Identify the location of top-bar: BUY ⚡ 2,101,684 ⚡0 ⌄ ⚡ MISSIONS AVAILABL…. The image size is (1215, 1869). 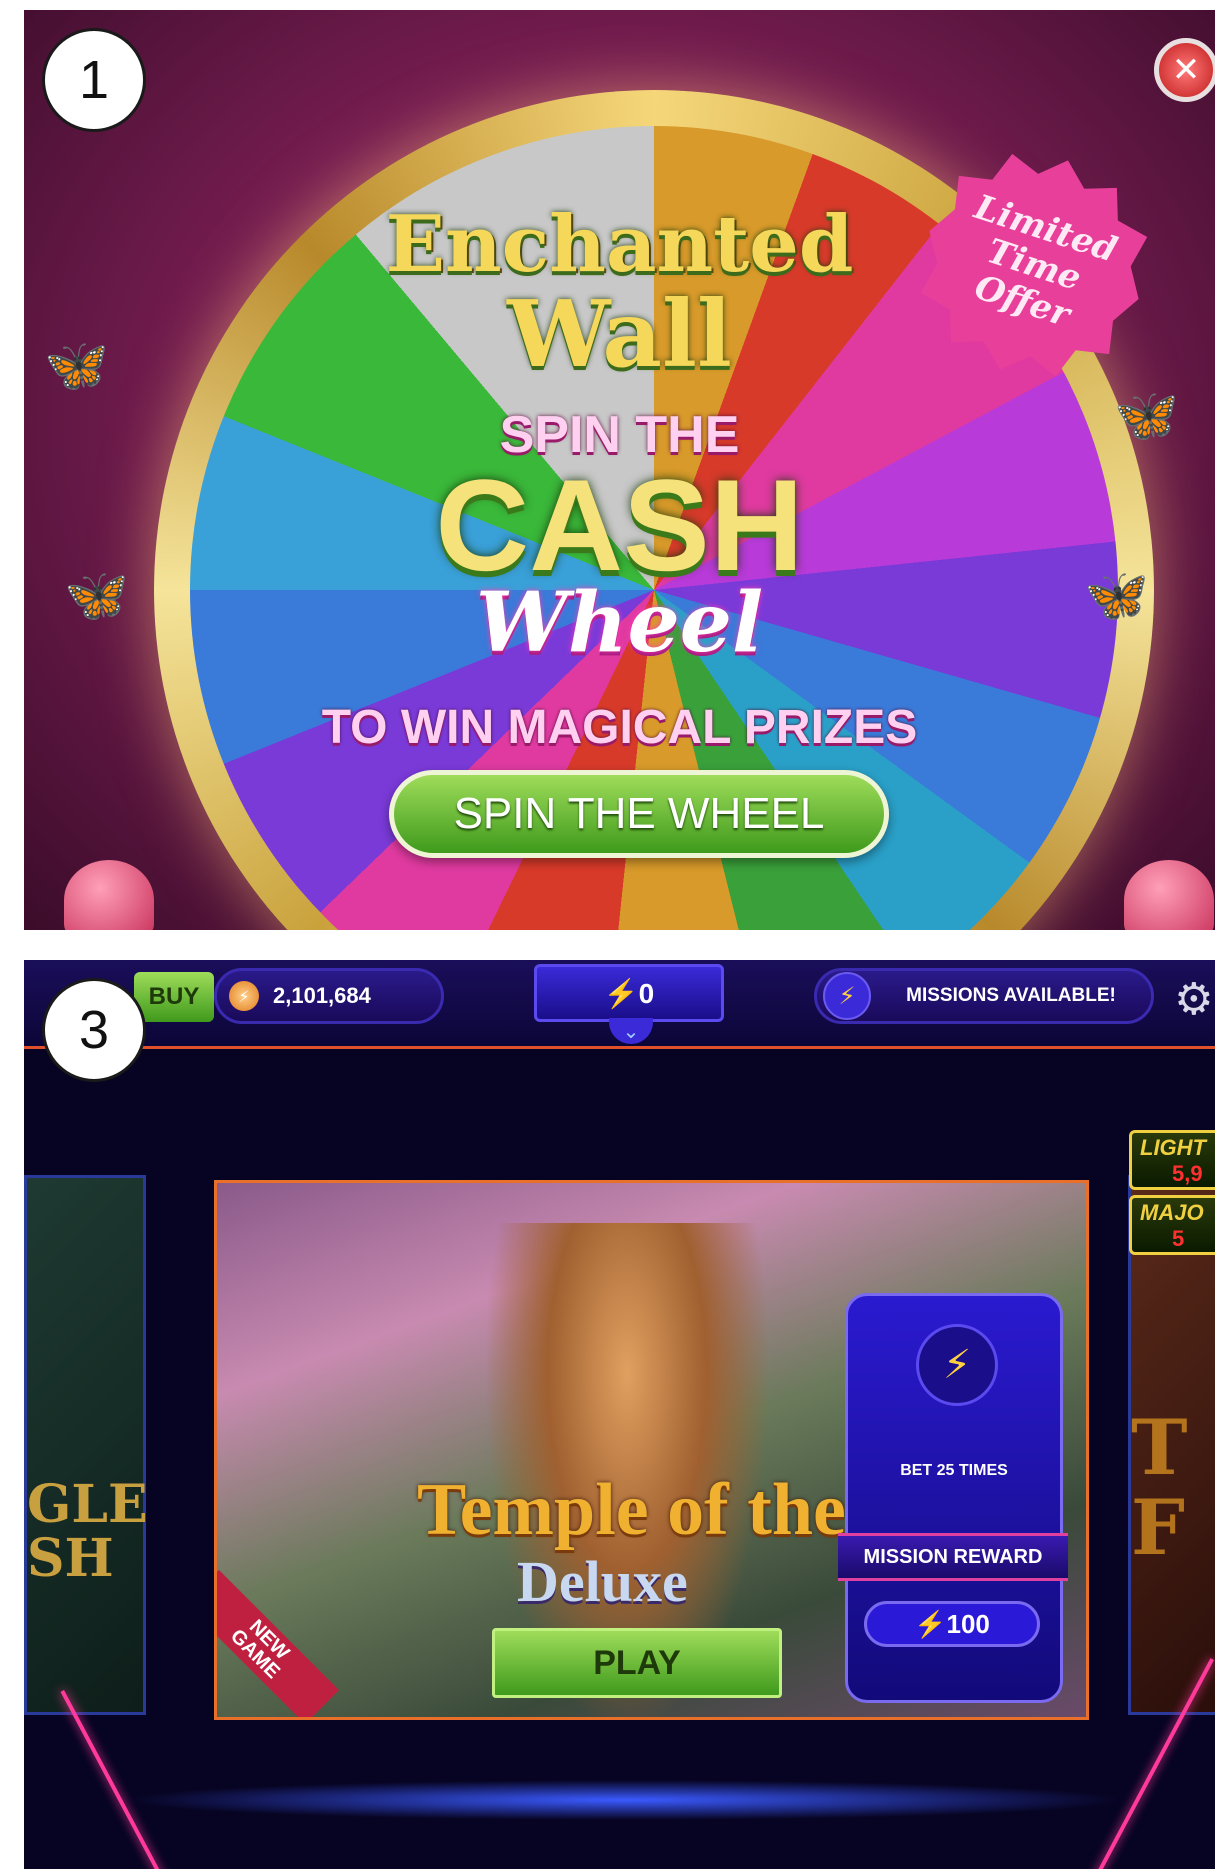
(619, 1004).